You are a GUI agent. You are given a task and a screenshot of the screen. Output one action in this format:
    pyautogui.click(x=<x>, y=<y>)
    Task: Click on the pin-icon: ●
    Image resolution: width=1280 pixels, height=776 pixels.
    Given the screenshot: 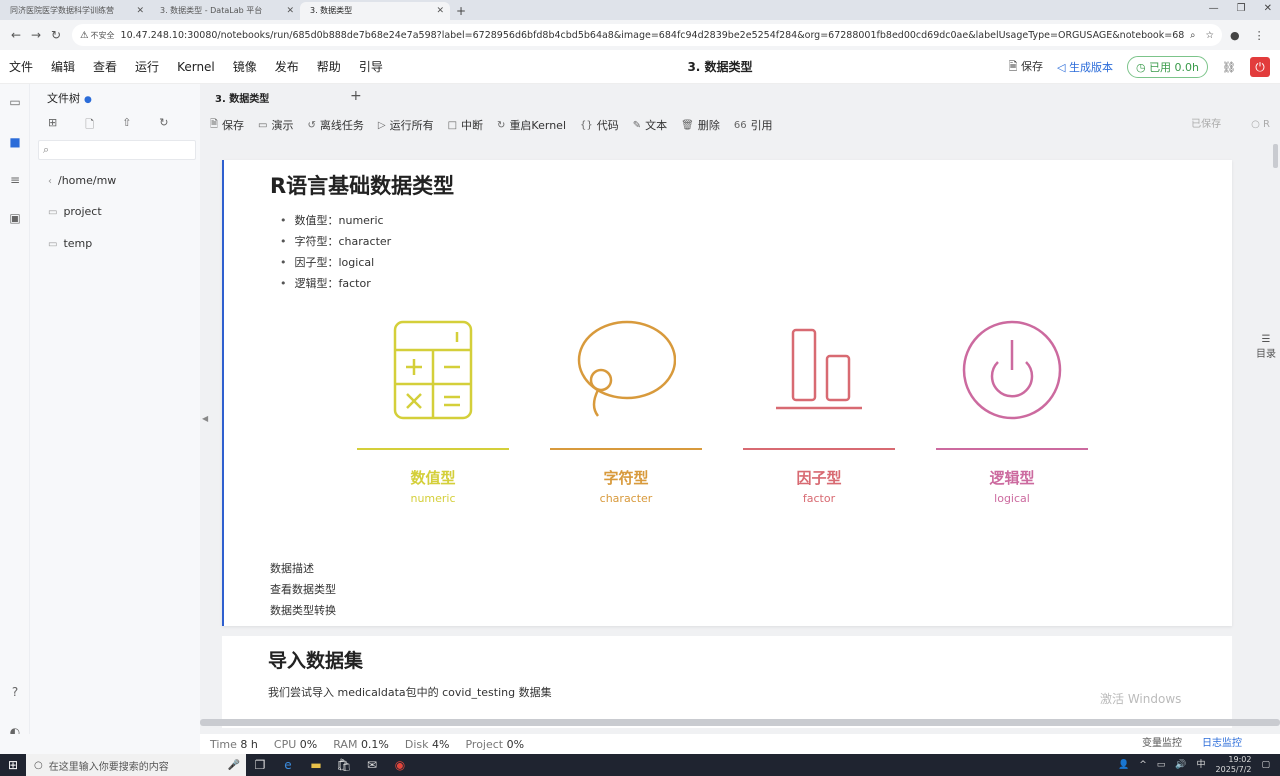 What is the action you would take?
    pyautogui.click(x=88, y=100)
    